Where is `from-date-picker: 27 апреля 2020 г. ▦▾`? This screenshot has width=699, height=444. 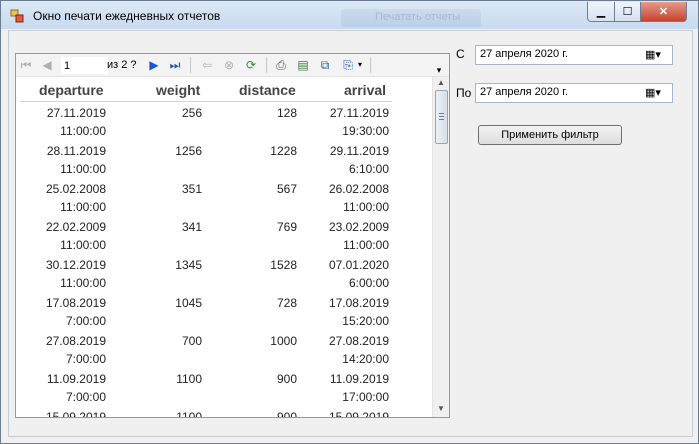
from-date-picker: 27 апреля 2020 г. ▦▾ is located at coordinates (574, 55).